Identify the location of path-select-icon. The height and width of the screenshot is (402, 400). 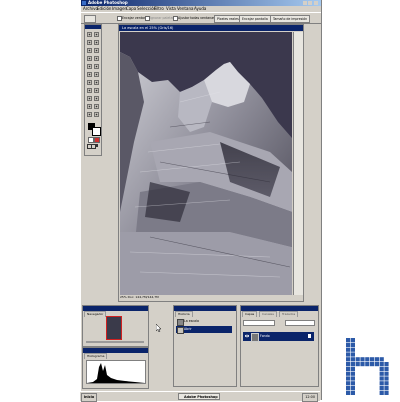
(89, 90).